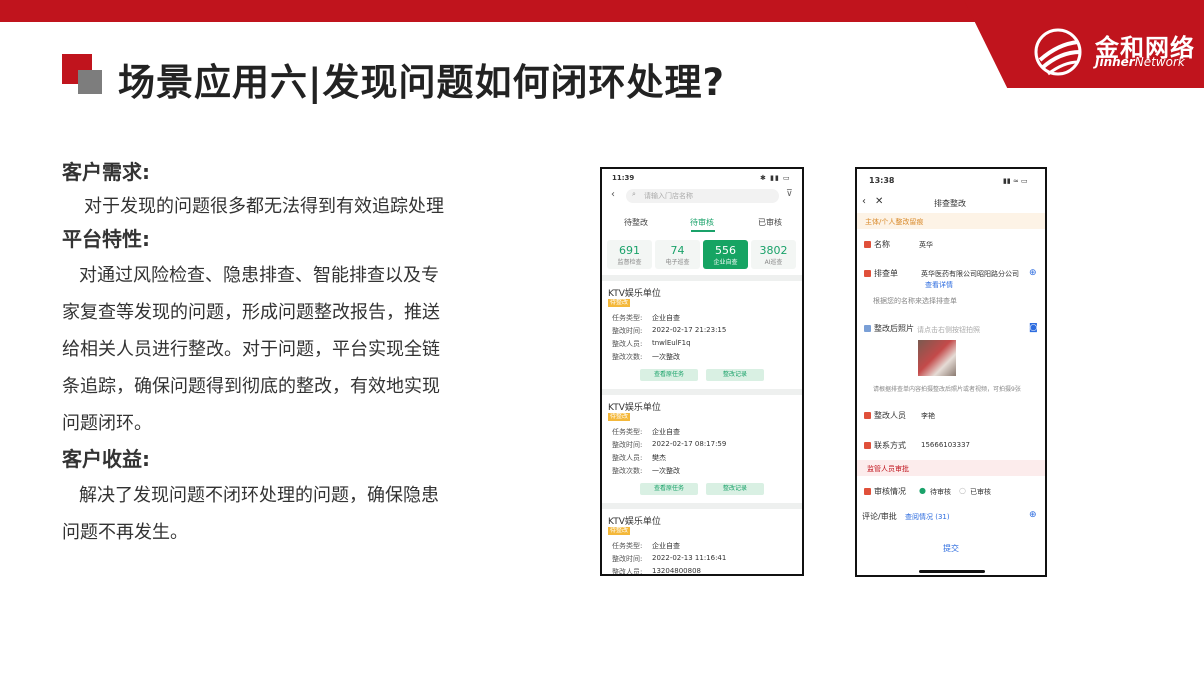 This screenshot has height=675, width=1204. I want to click on name-label: 名称, so click(882, 244).